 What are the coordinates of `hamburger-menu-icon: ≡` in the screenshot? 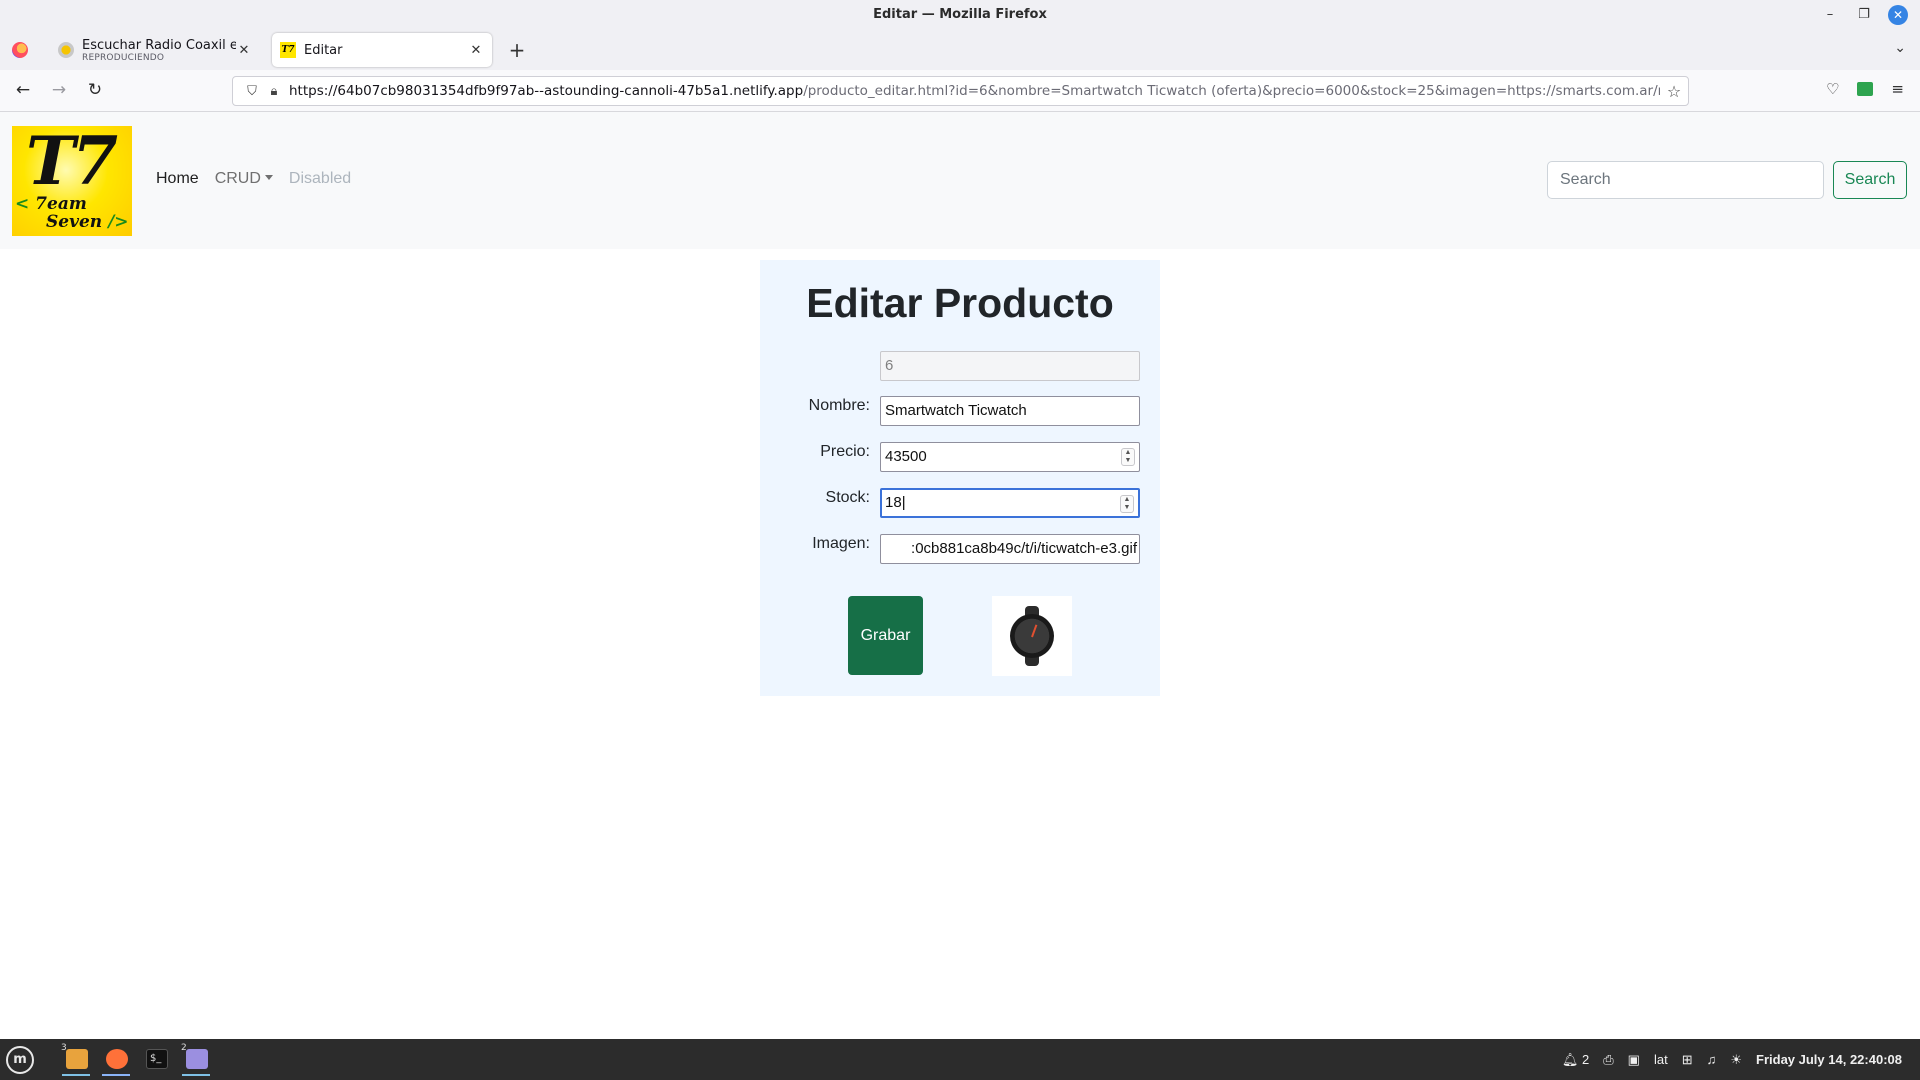 It's located at (1897, 89).